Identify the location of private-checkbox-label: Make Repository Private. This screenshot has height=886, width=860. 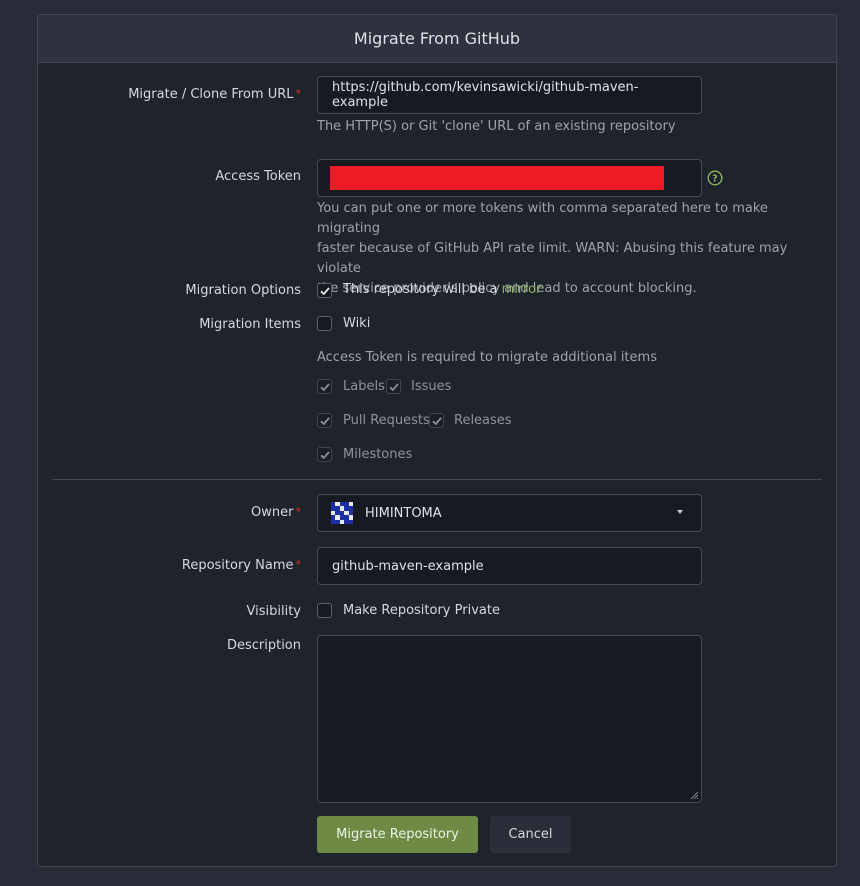
(421, 610).